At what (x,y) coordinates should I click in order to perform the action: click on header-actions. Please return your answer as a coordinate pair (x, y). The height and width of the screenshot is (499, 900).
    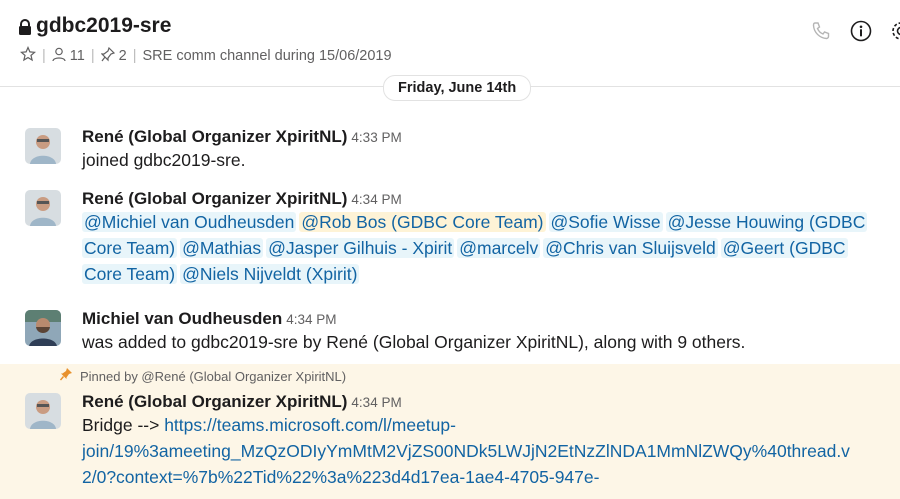
    Looking at the image, I should click on (855, 33).